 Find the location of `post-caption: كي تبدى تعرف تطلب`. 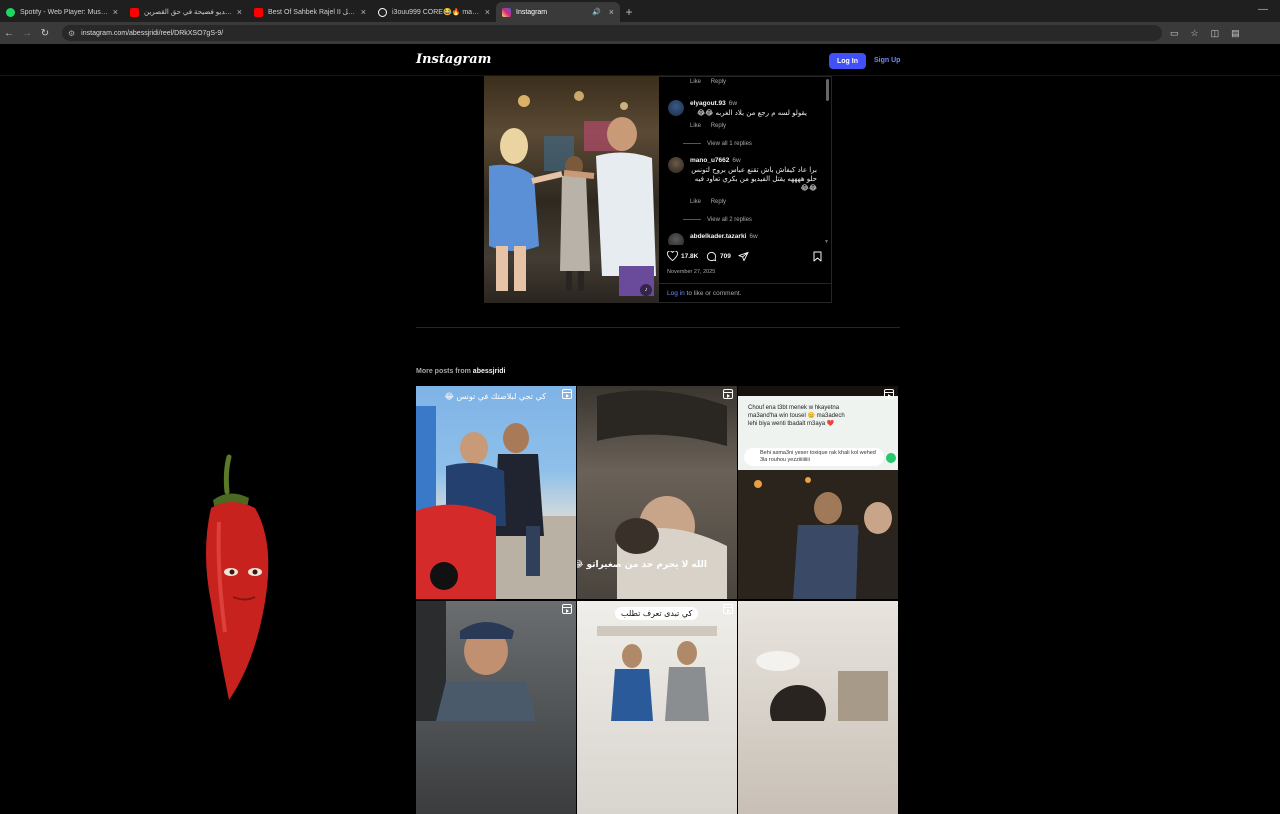

post-caption: كي تبدى تعرف تطلب is located at coordinates (657, 613).